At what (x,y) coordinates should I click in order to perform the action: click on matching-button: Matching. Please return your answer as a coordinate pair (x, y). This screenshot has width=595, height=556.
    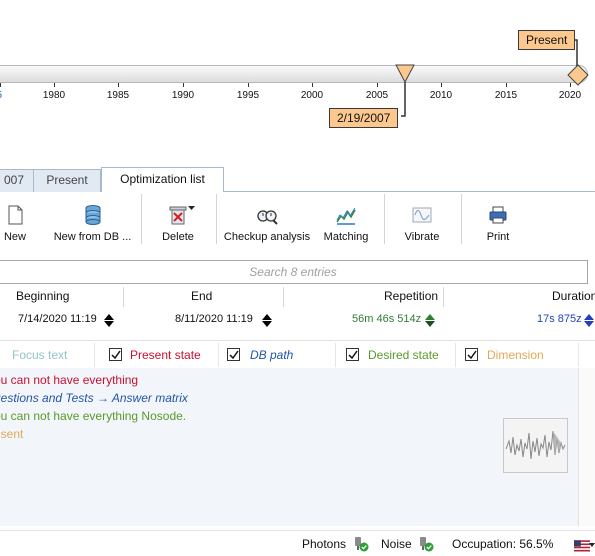
    Looking at the image, I should click on (346, 222).